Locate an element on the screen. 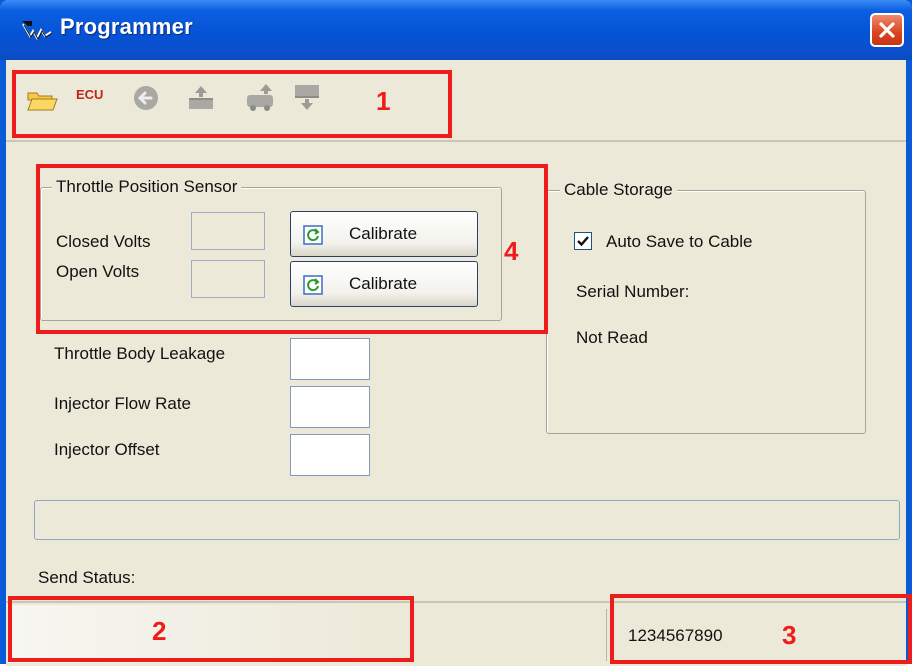 This screenshot has width=912, height=666. window-title: Programmer is located at coordinates (126, 26).